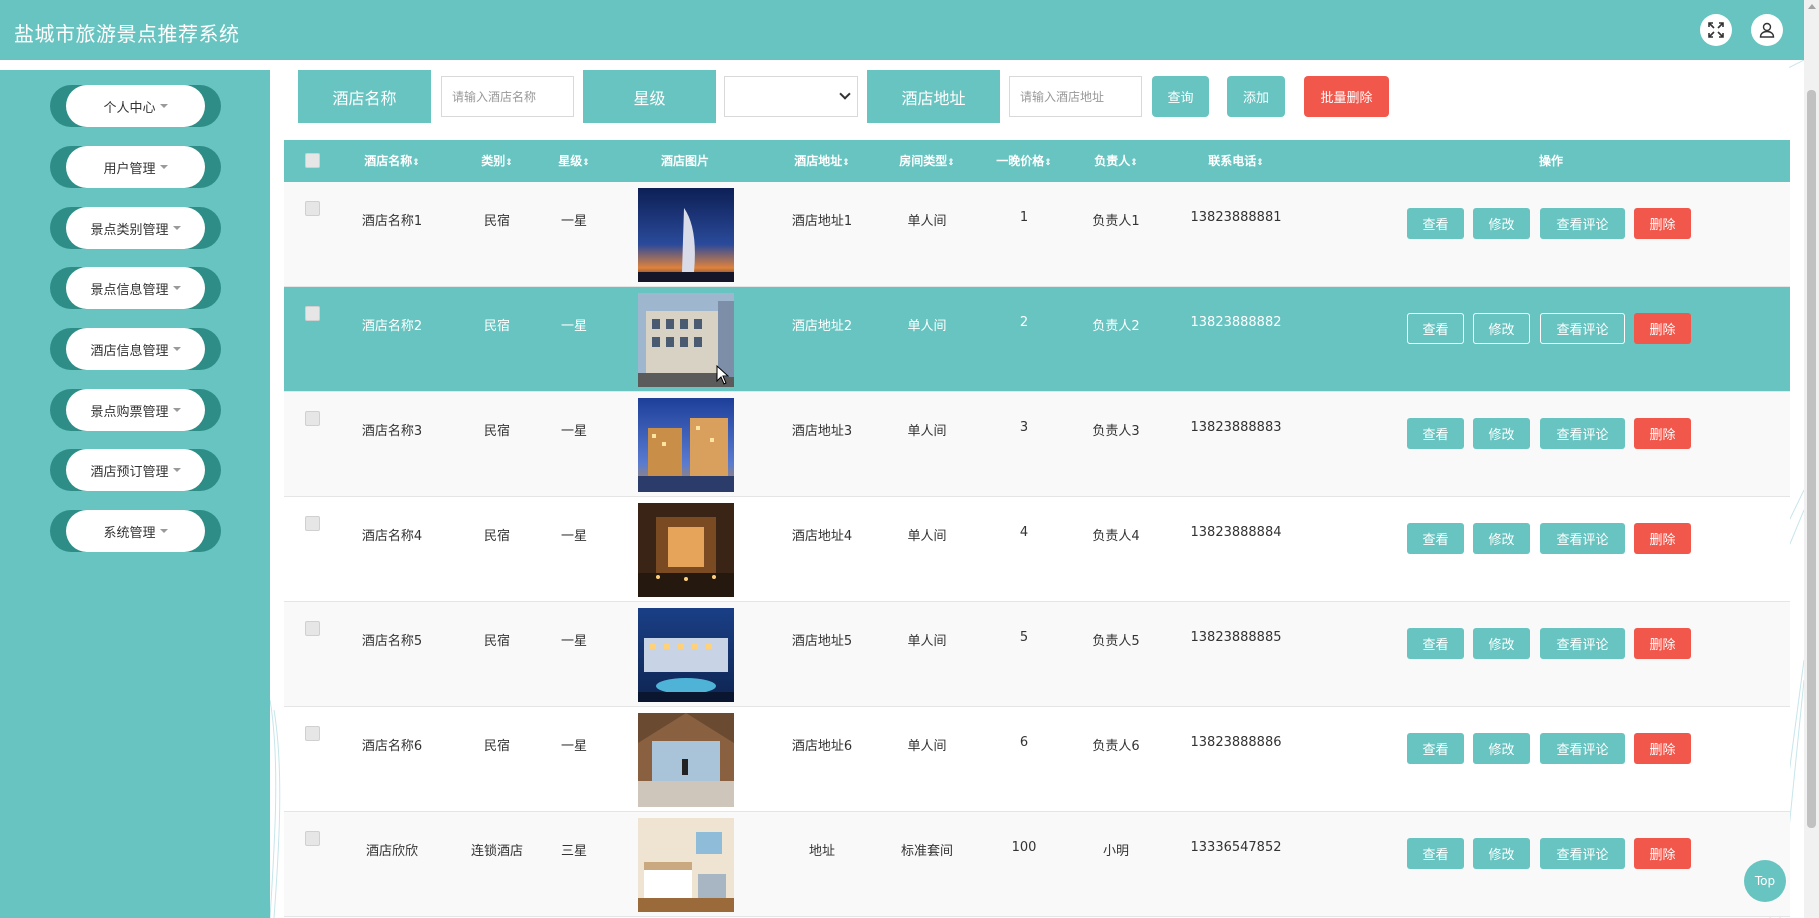 The width and height of the screenshot is (1819, 918). Describe the element at coordinates (1811, 459) in the screenshot. I see `scrollbar-thumb` at that location.